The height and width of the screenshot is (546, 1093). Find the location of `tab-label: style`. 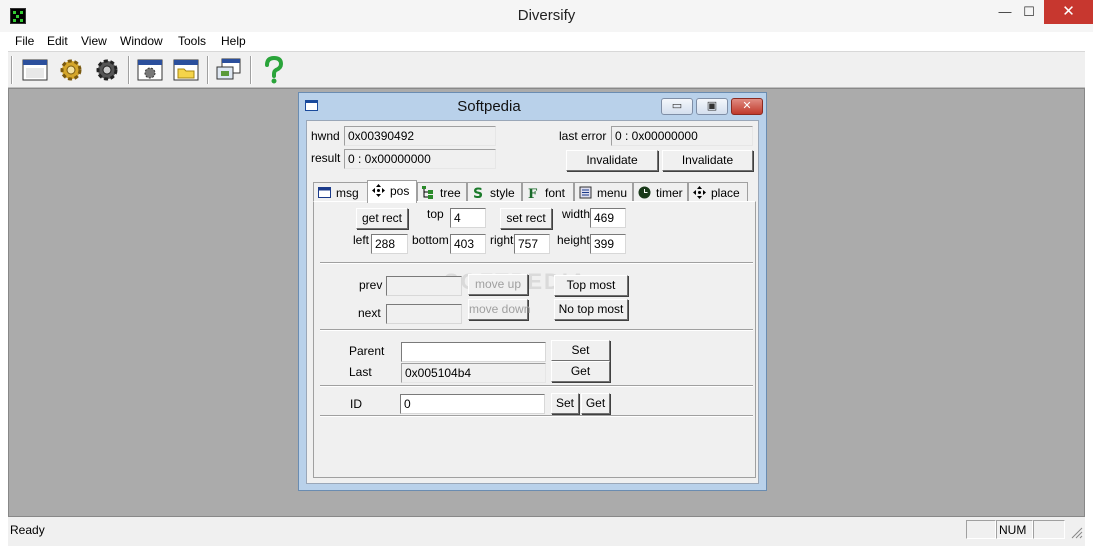

tab-label: style is located at coordinates (502, 193).